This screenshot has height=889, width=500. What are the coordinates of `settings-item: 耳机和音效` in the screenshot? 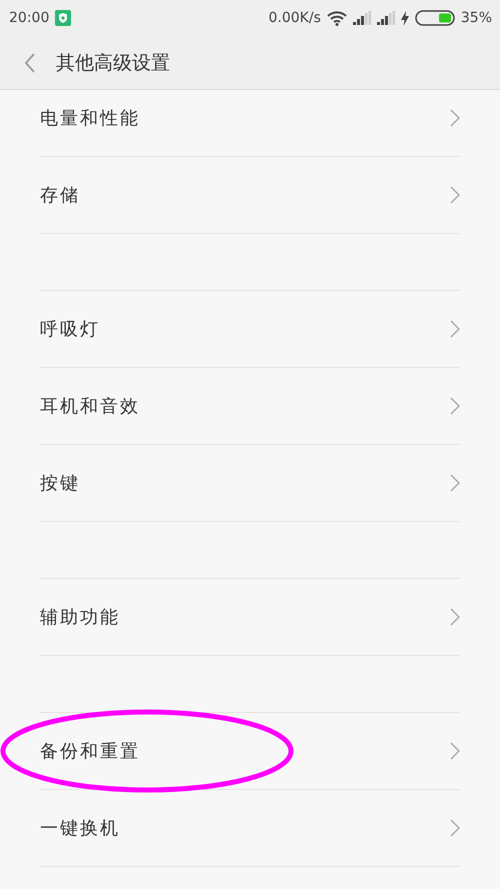 It's located at (250, 406).